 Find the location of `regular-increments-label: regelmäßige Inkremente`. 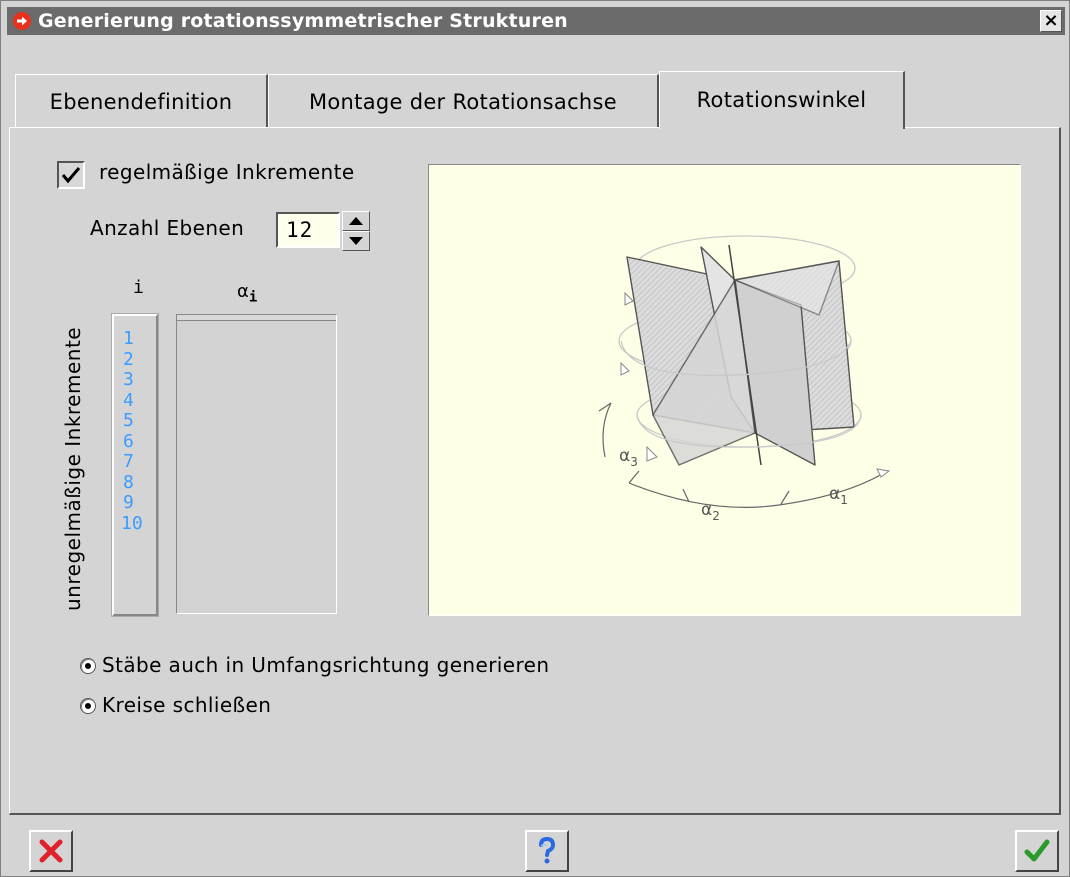

regular-increments-label: regelmäßige Inkremente is located at coordinates (227, 172).